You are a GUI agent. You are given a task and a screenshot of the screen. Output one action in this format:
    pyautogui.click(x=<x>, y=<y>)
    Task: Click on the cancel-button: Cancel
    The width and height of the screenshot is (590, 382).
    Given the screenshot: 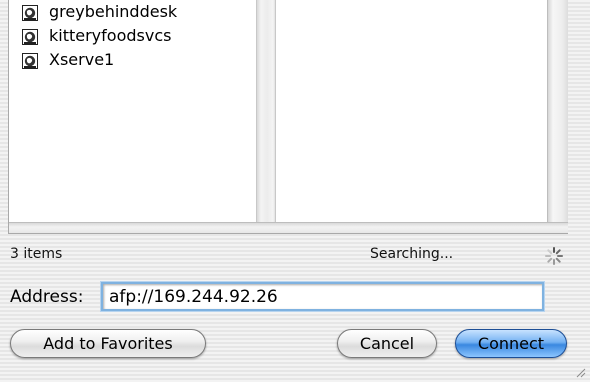 What is the action you would take?
    pyautogui.click(x=387, y=343)
    